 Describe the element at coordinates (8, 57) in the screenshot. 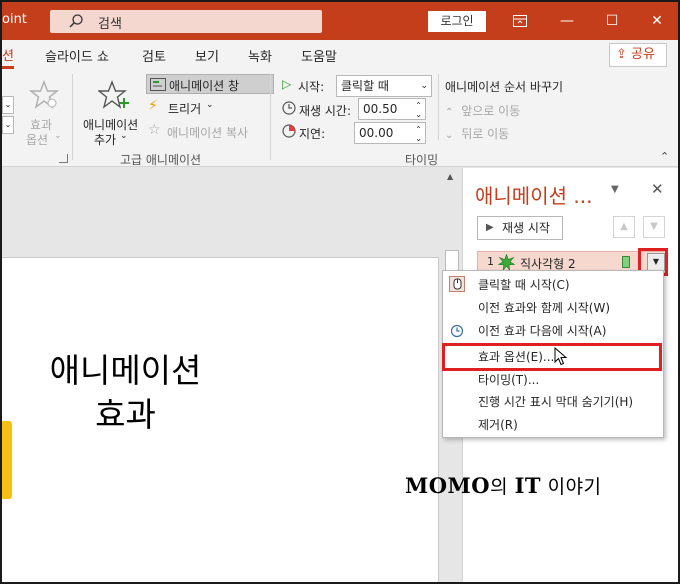

I see `tab-animations: 션` at that location.